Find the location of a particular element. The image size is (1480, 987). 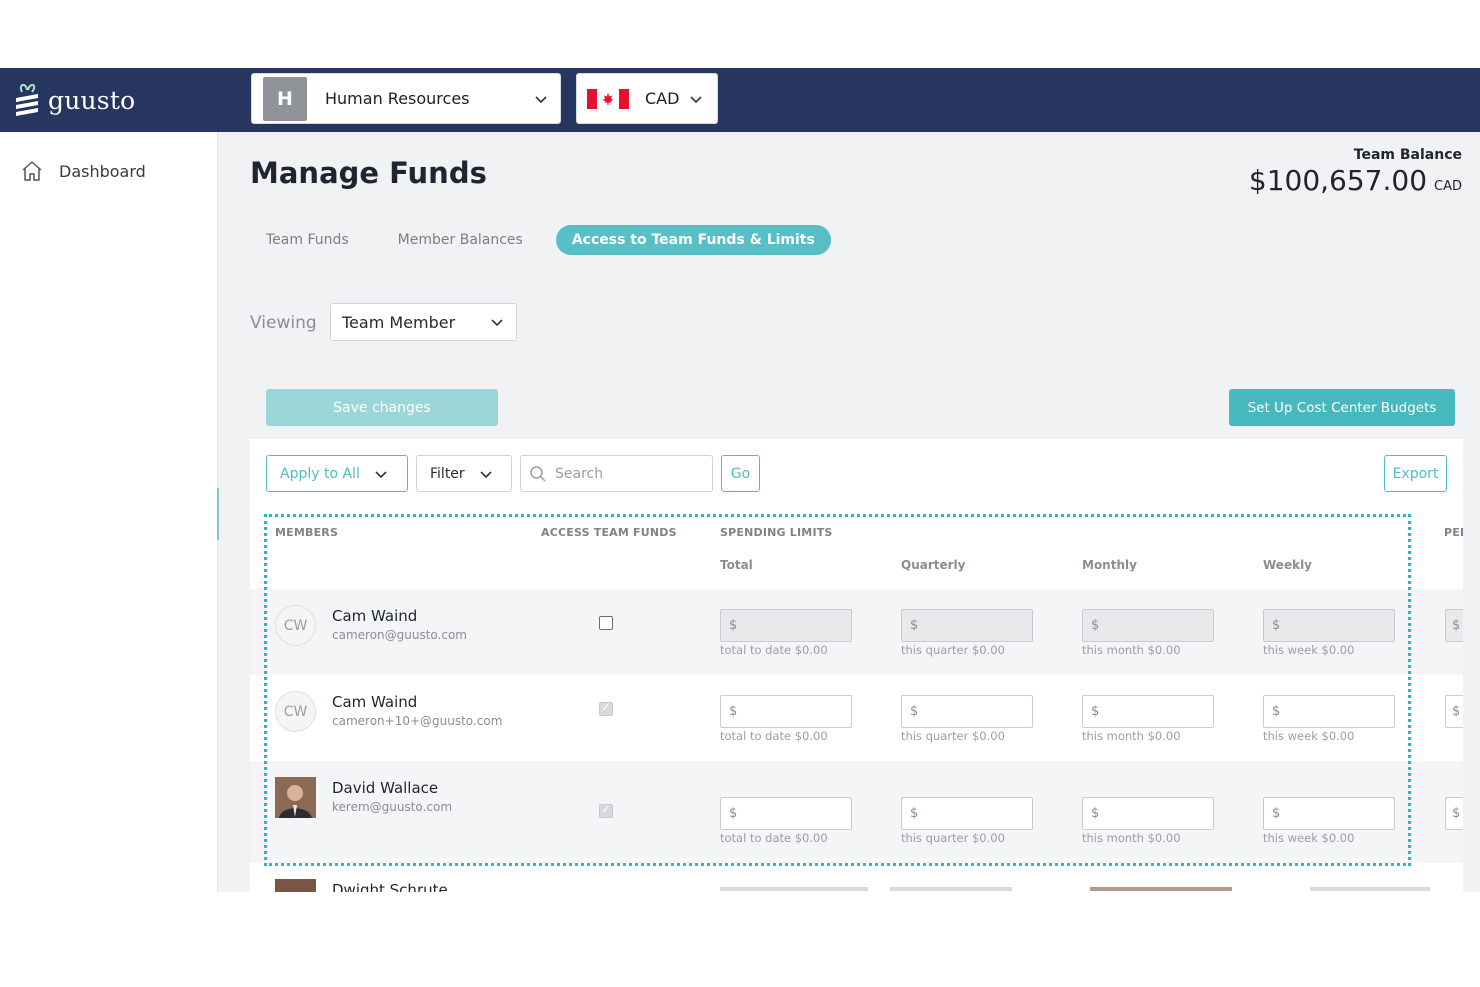

guusto-logo: guusto is located at coordinates (73, 100).